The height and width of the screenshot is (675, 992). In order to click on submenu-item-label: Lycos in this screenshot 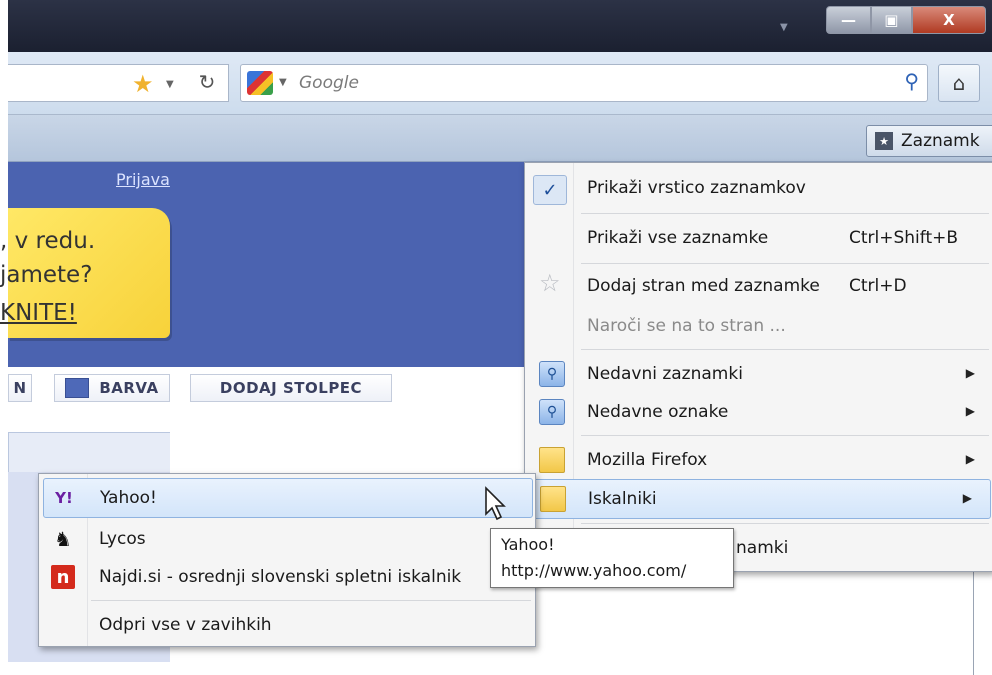, I will do `click(122, 539)`.